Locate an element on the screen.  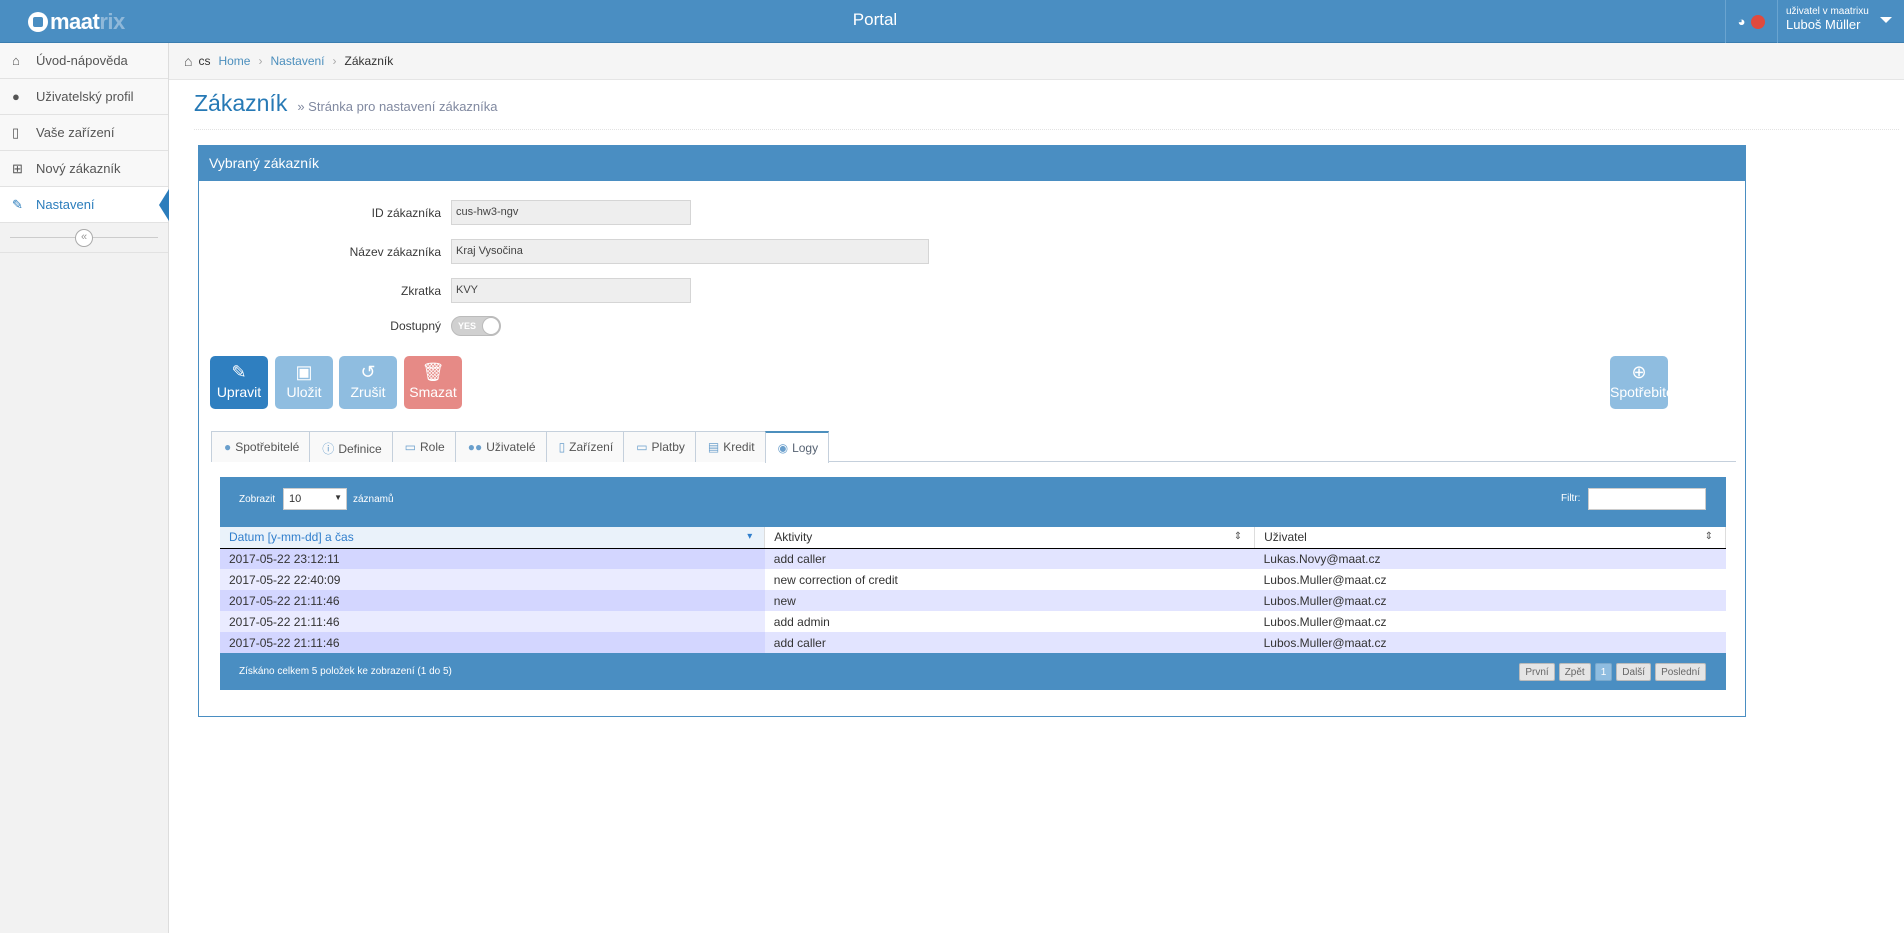
chevron-down-icon is located at coordinates (1886, 20).